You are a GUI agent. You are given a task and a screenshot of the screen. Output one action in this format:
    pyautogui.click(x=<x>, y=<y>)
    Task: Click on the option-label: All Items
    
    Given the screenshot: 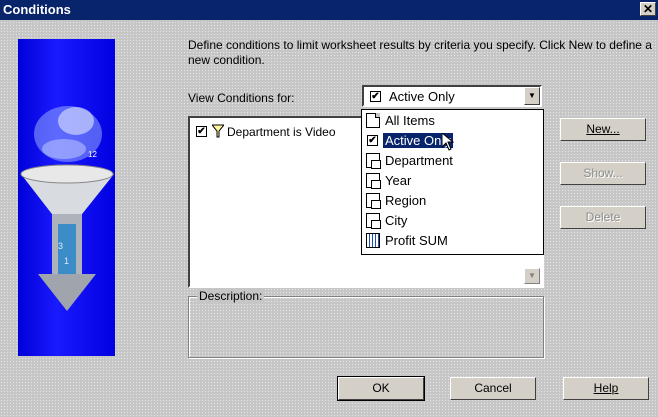 What is the action you would take?
    pyautogui.click(x=410, y=120)
    